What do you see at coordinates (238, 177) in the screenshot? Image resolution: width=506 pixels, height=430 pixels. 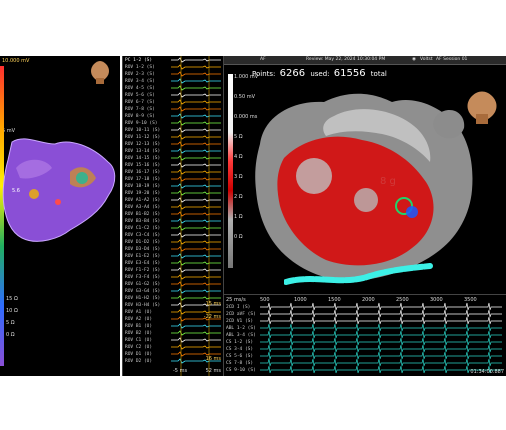 I see `color-bar-label: 3 Ω` at bounding box center [238, 177].